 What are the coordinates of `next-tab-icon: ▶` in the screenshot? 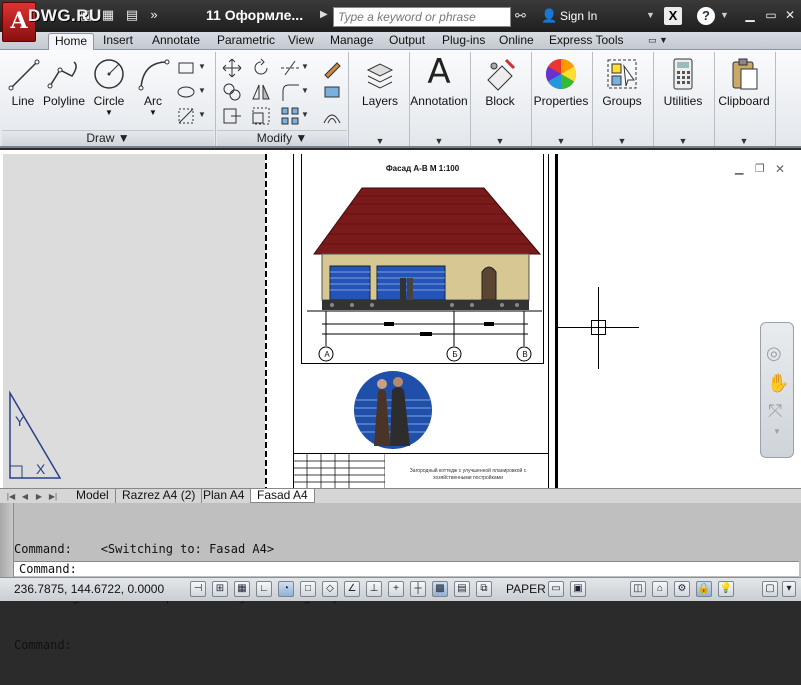 It's located at (39, 496).